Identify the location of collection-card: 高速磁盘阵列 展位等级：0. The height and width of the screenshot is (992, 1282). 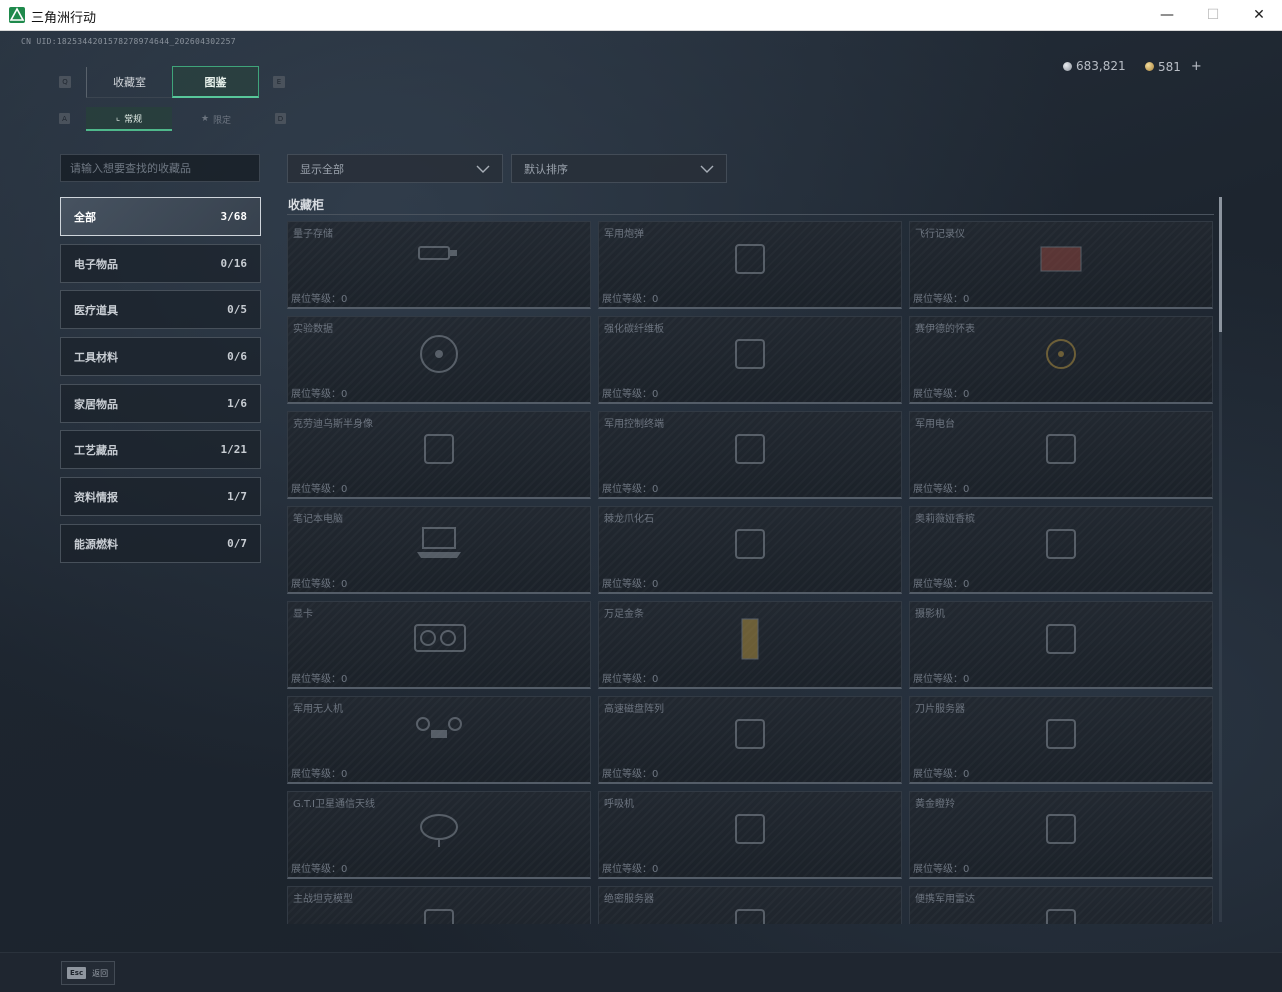
(750, 740).